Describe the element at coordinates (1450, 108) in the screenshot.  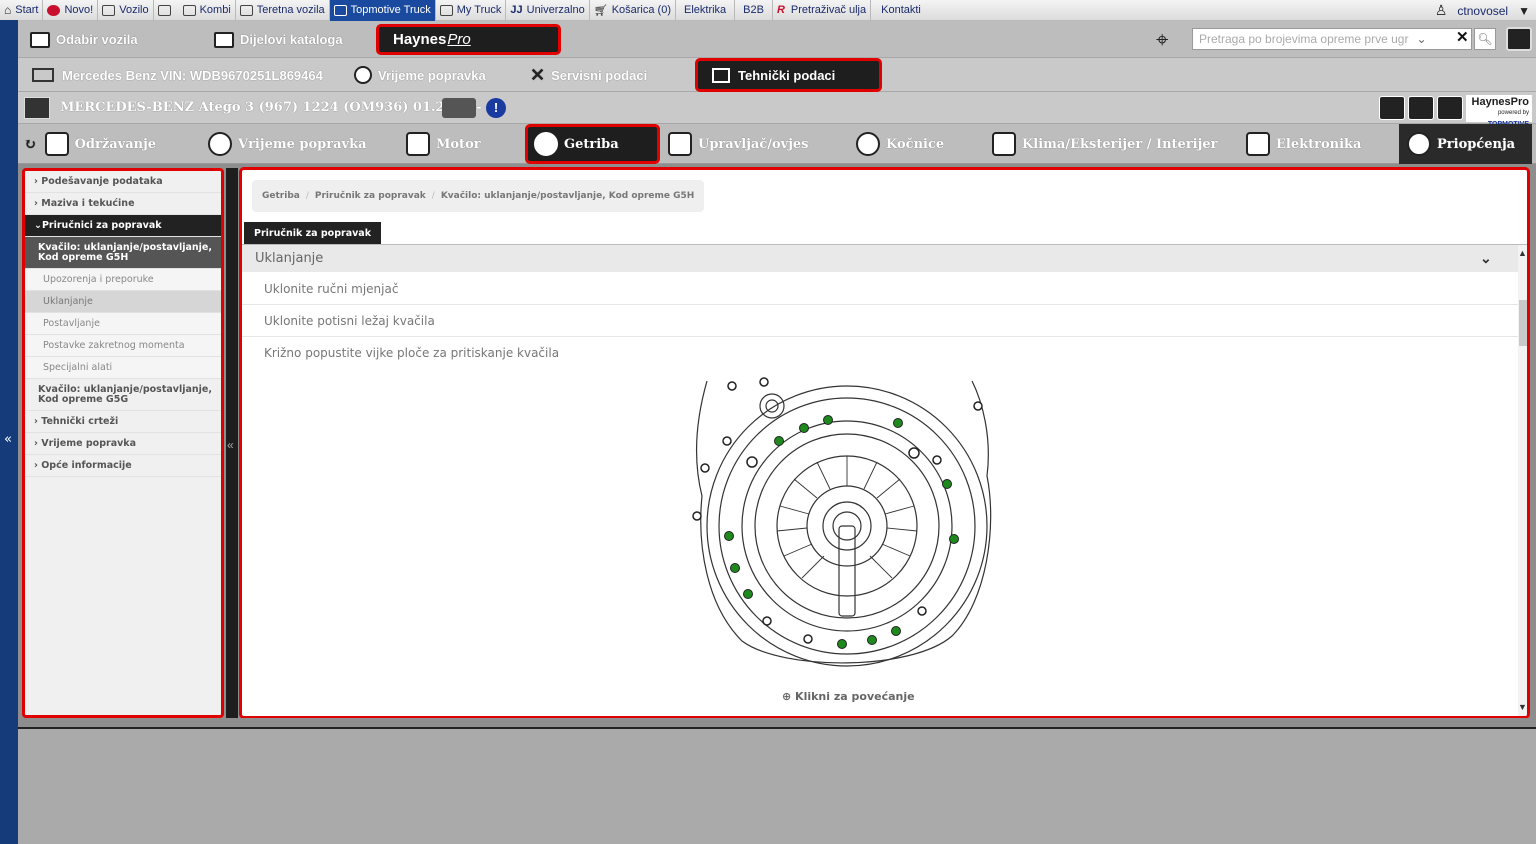
I see `vehicle-search-icon` at that location.